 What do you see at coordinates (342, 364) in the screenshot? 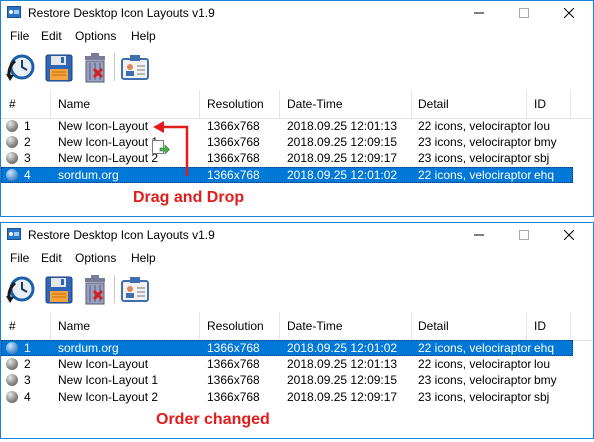
I see `row-datetime: 2018.09.25 12:01:13` at bounding box center [342, 364].